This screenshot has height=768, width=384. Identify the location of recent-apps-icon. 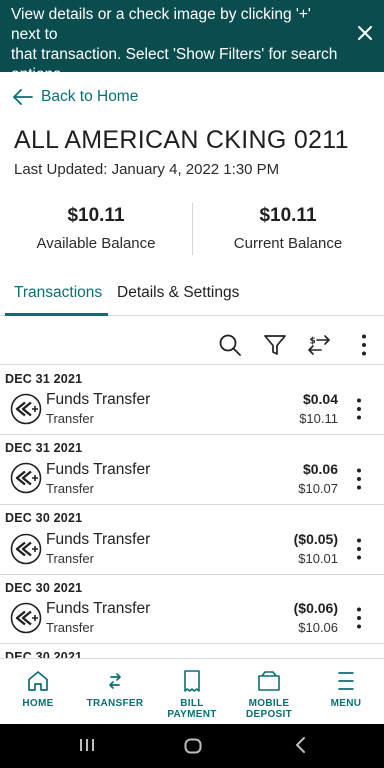
(87, 747).